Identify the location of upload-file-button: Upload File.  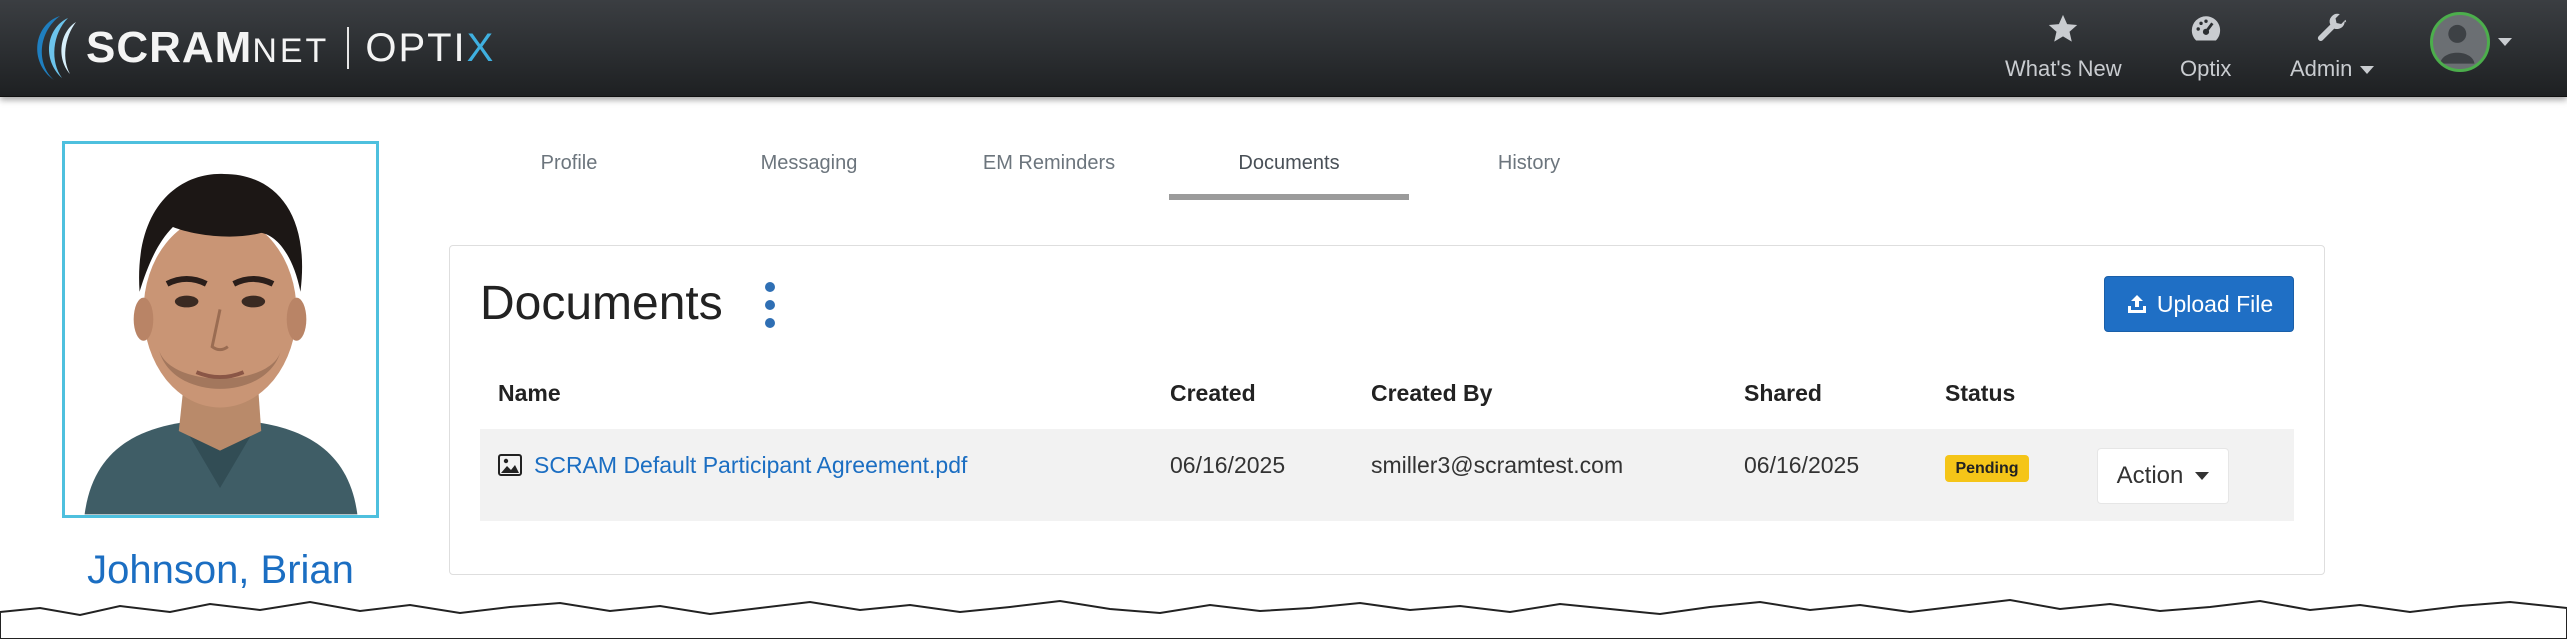
(2199, 304).